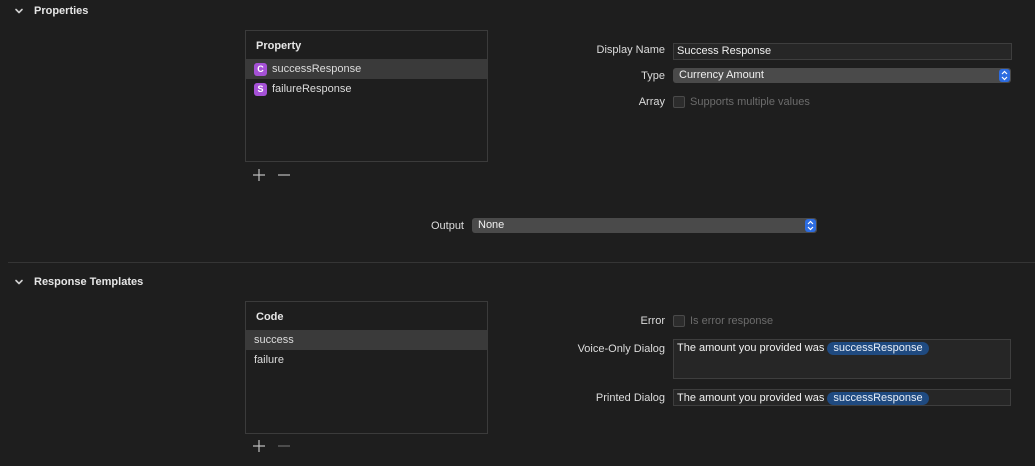  What do you see at coordinates (447, 226) in the screenshot?
I see `output-label: Output` at bounding box center [447, 226].